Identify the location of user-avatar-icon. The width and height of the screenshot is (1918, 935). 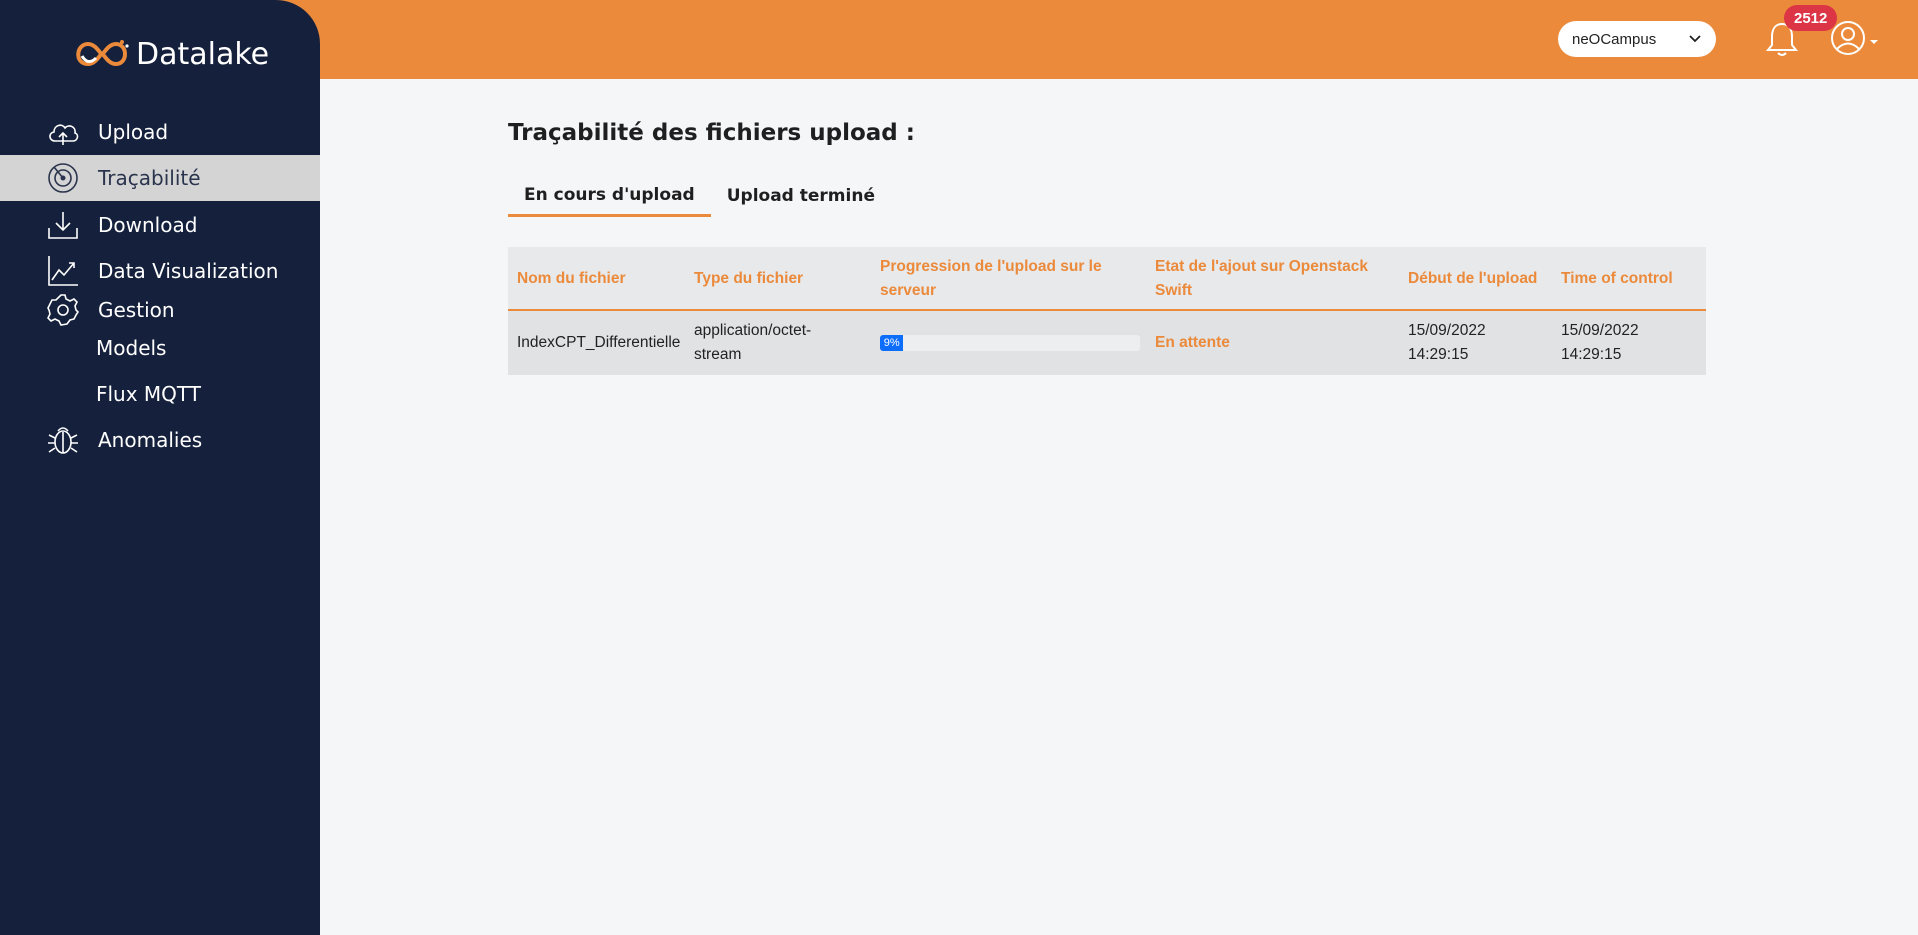
(1854, 38).